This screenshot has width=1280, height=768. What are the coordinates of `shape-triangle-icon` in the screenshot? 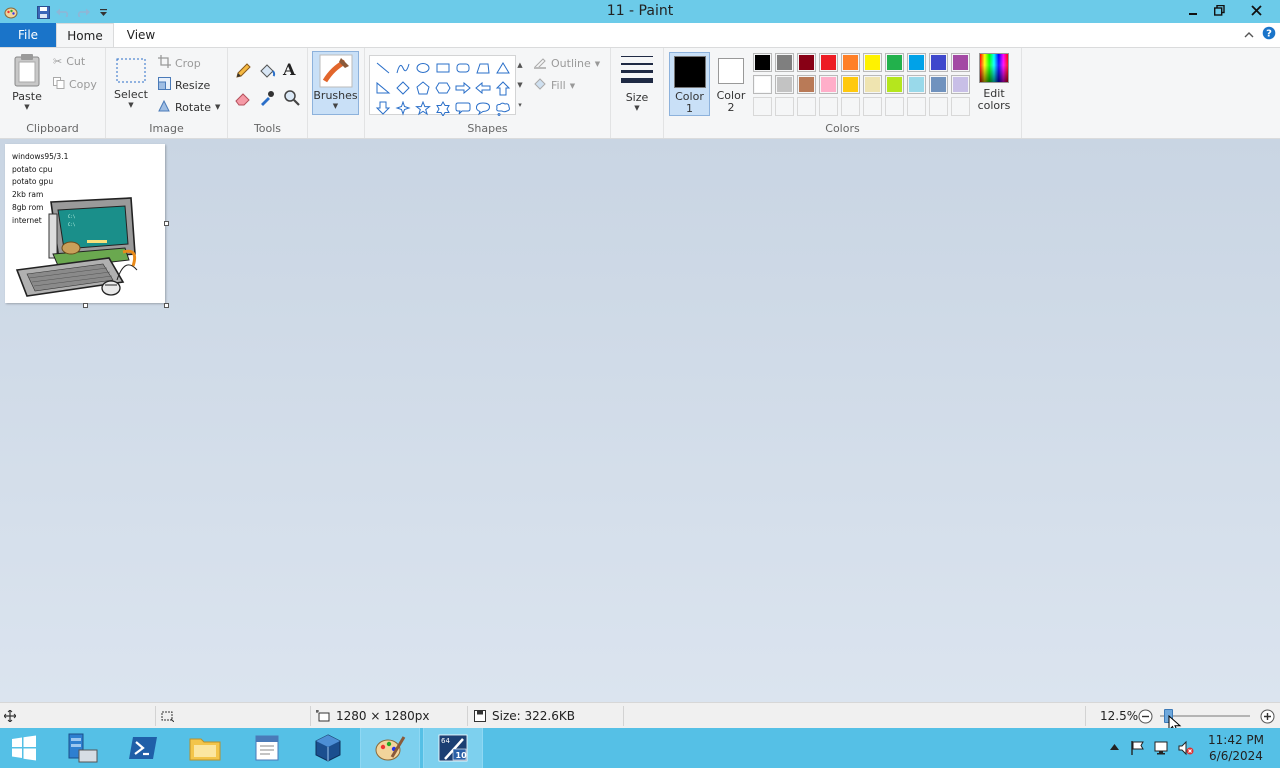 It's located at (503, 68).